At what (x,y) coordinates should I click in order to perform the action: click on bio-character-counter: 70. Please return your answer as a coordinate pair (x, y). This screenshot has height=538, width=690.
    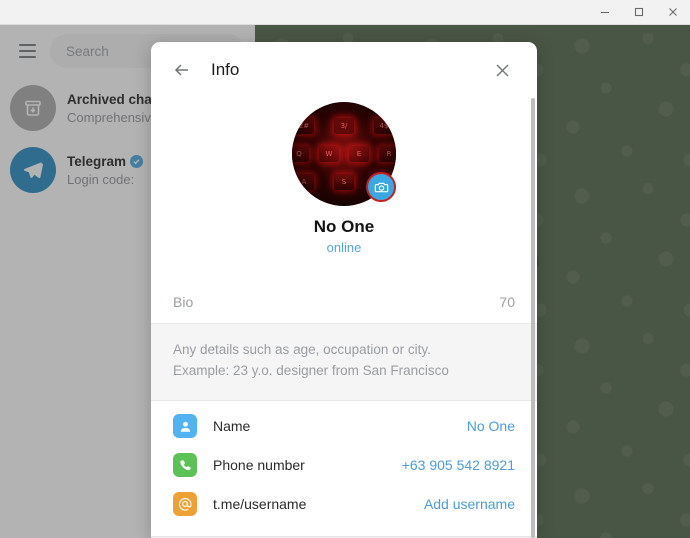
    Looking at the image, I should click on (507, 301).